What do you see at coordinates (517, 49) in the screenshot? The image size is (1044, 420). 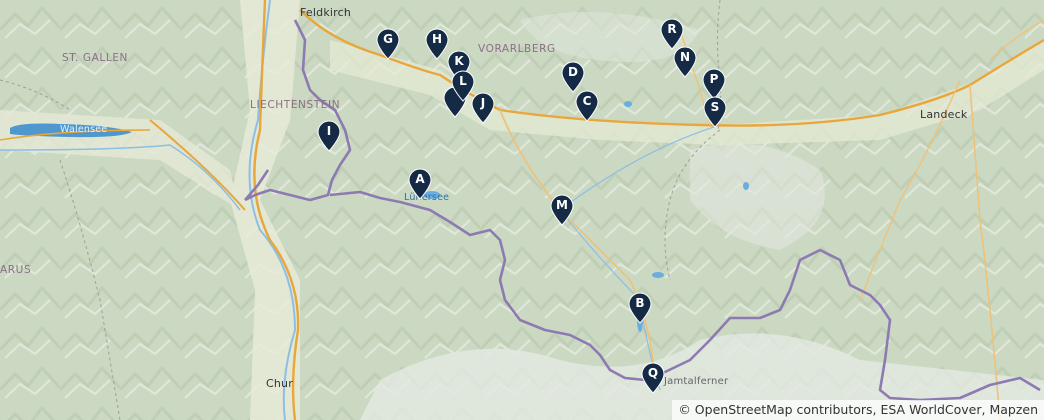 I see `label-vorarlberg: VORARLBERG` at bounding box center [517, 49].